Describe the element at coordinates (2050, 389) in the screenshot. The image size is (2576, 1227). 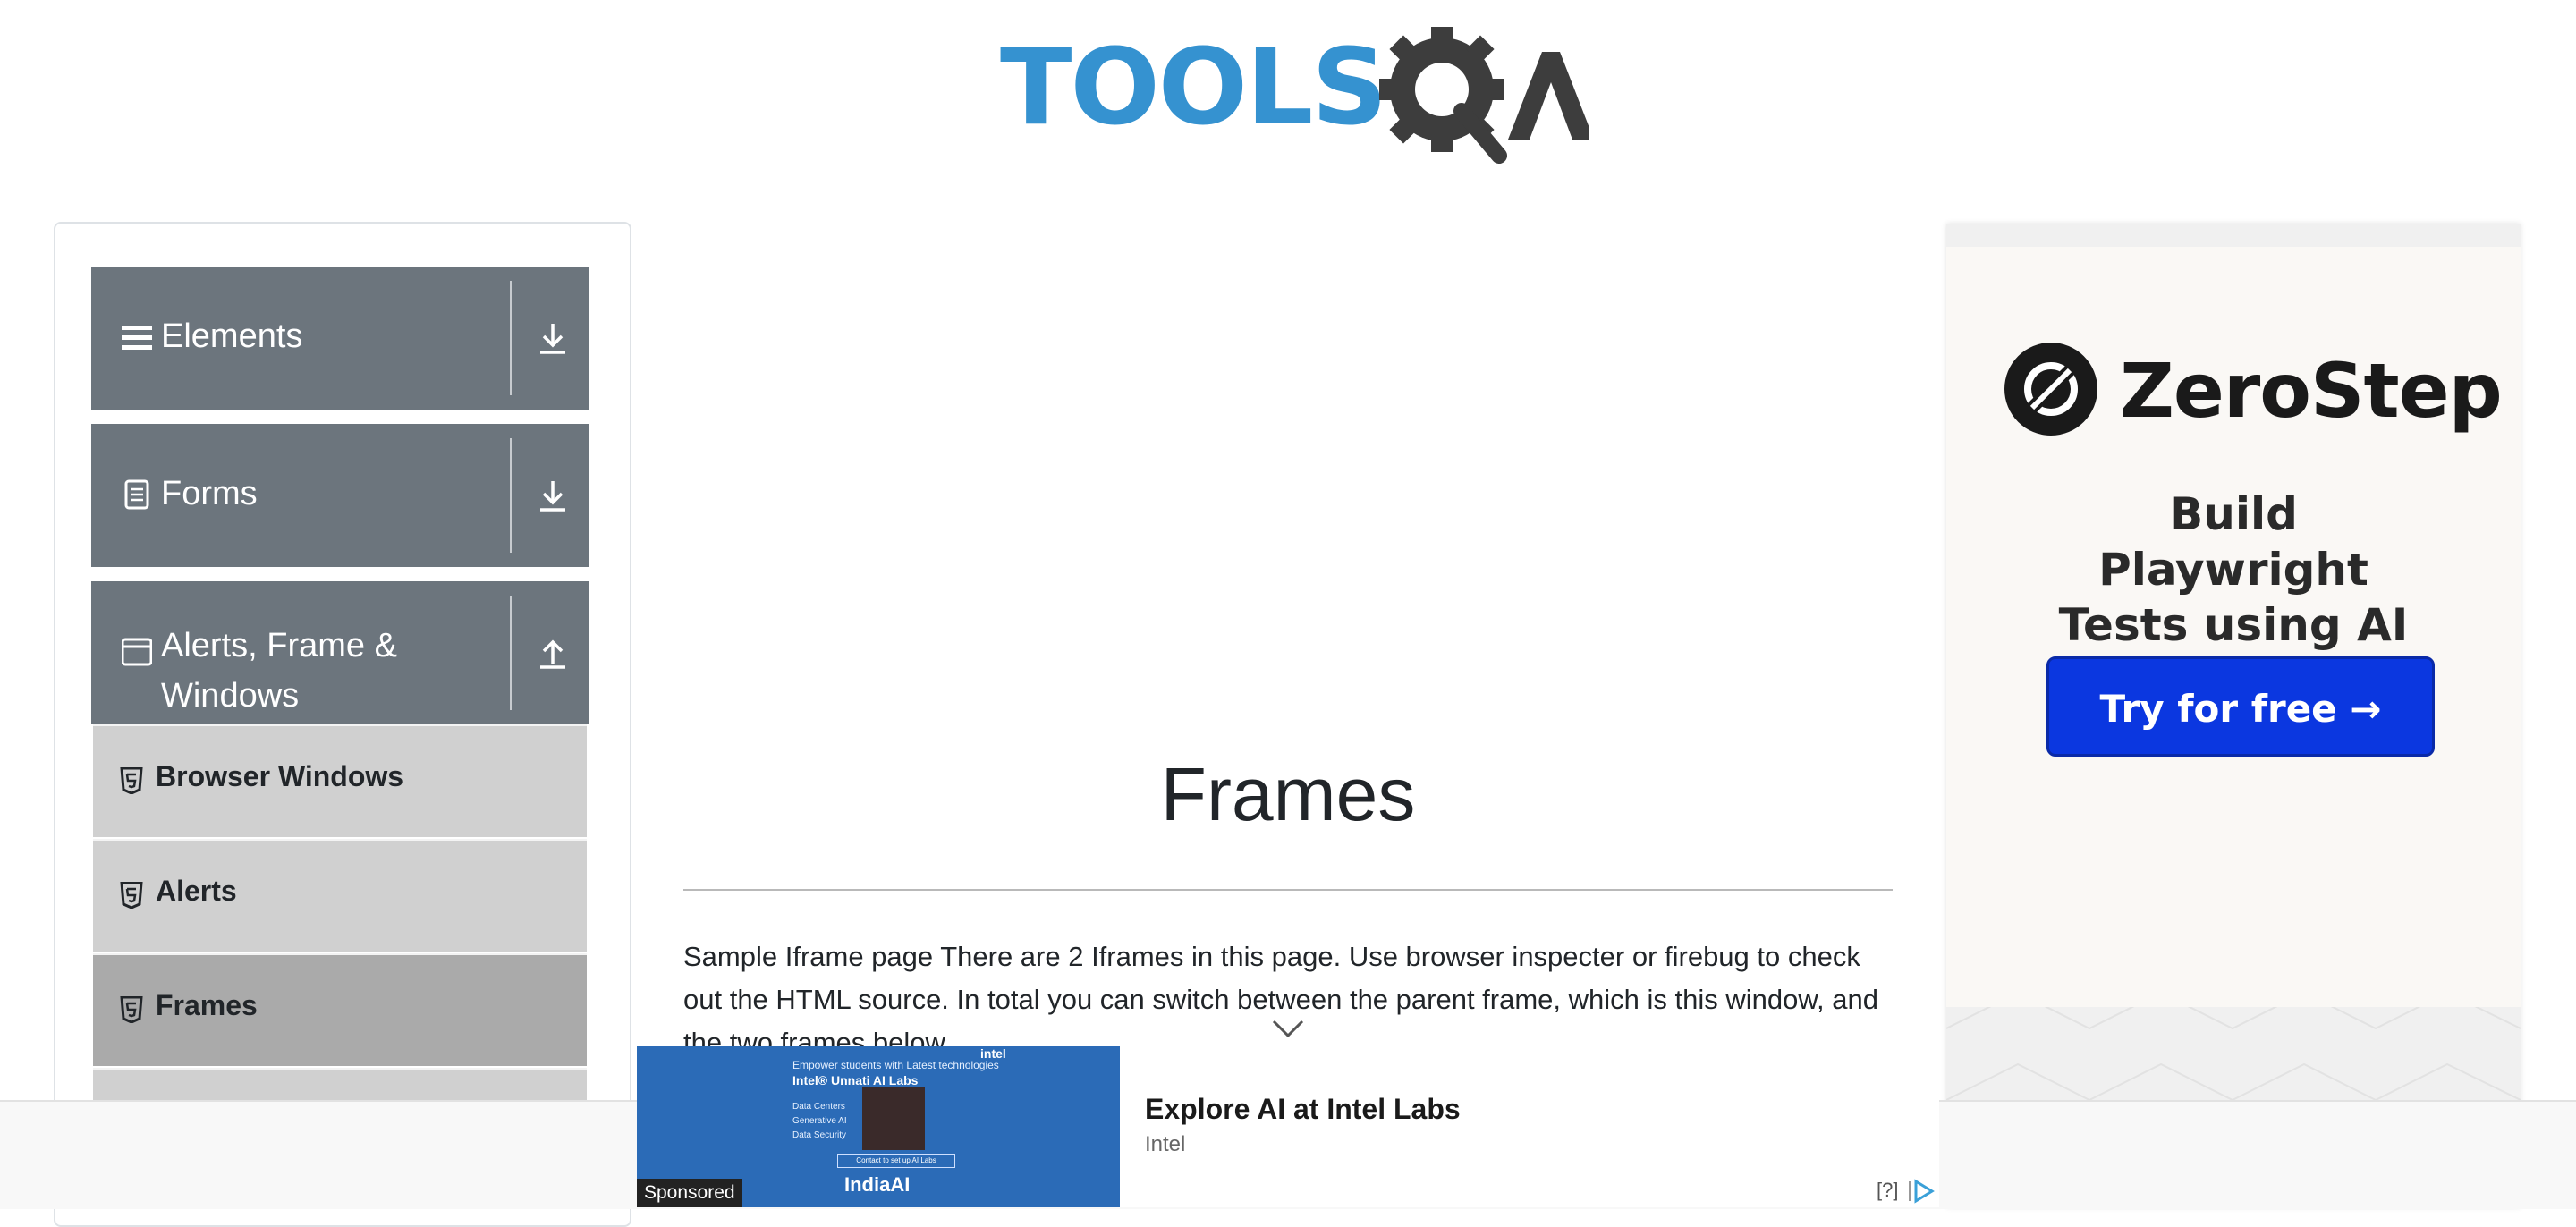
I see `zerostep-logo-icon` at that location.